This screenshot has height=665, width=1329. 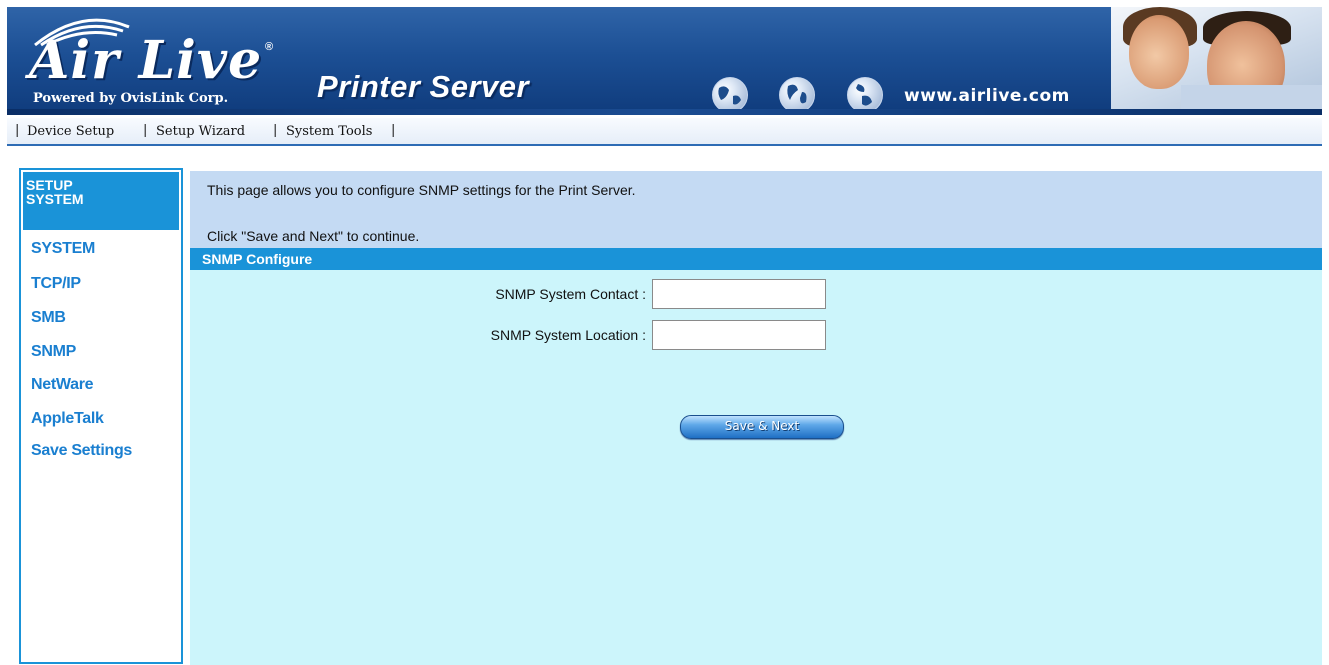 What do you see at coordinates (739, 335) in the screenshot?
I see `snmp-location-input` at bounding box center [739, 335].